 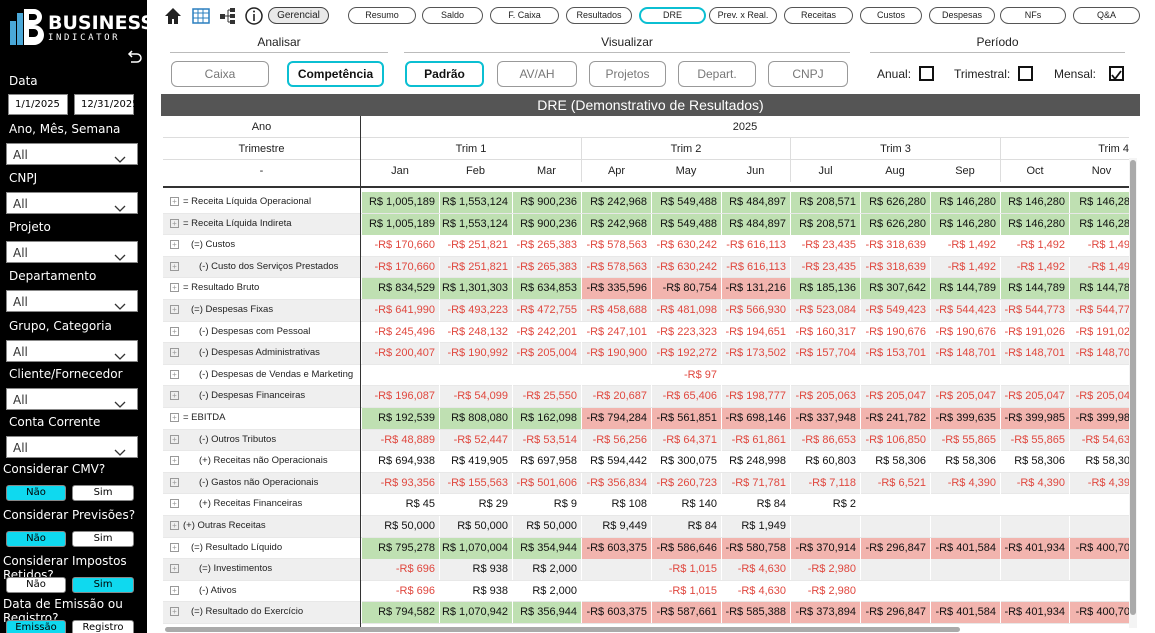 I want to click on info-icon, so click(x=254, y=18).